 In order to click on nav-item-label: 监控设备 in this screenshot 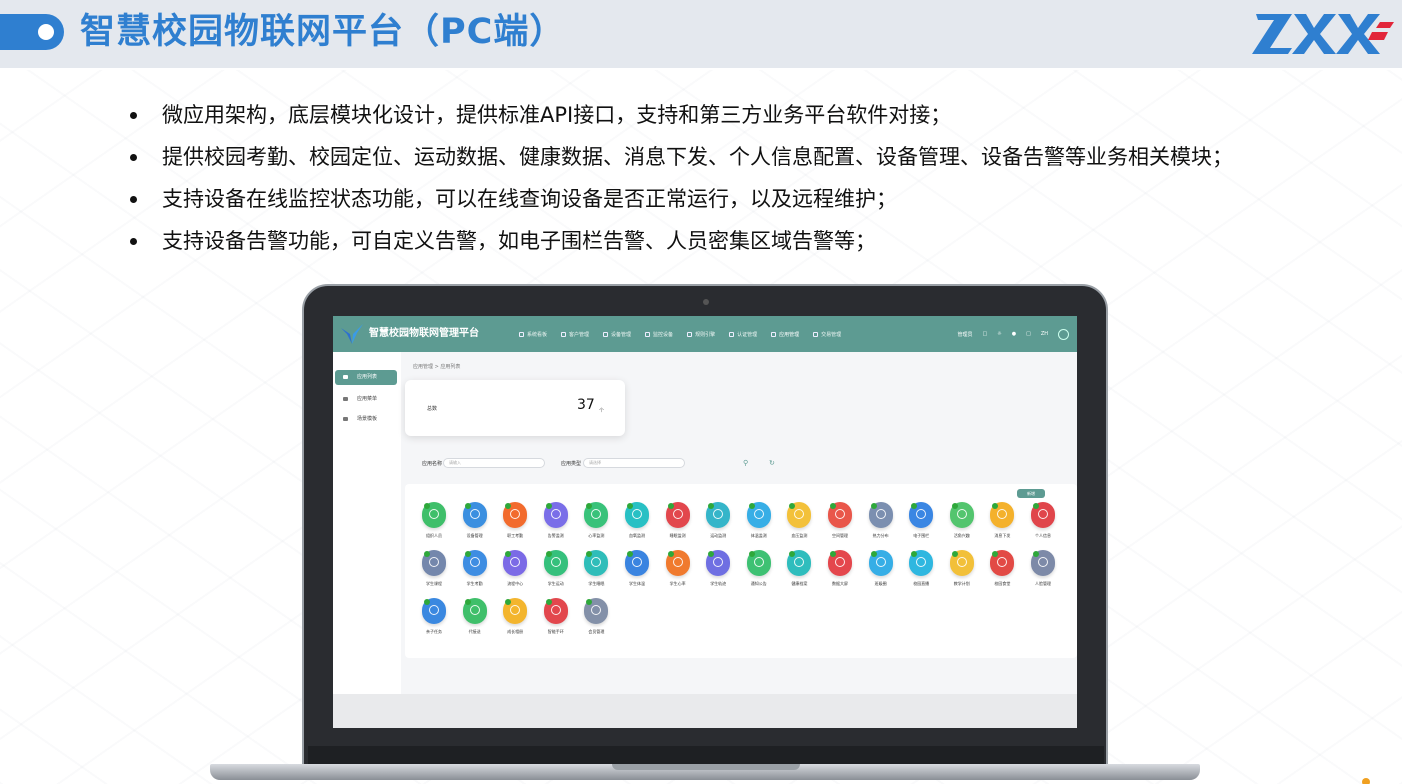, I will do `click(663, 334)`.